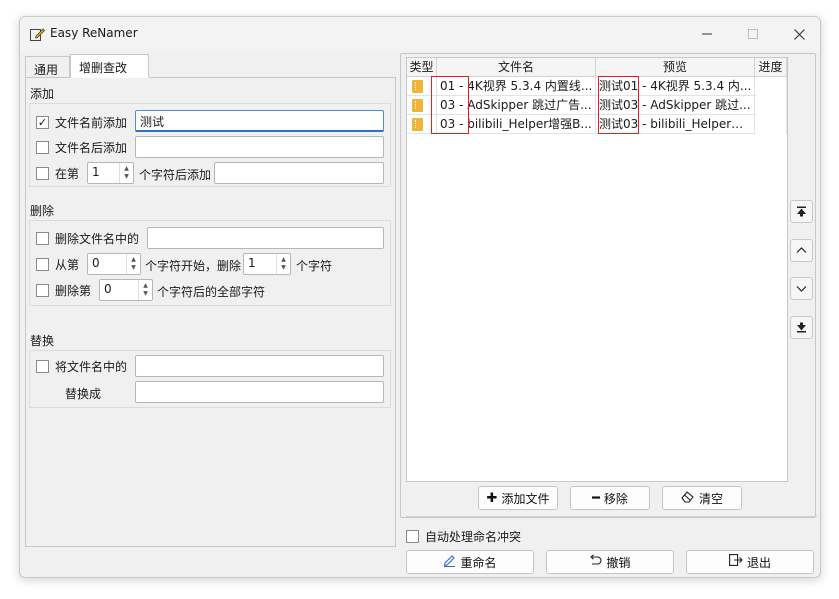 The width and height of the screenshot is (839, 599). I want to click on chevron-down-icon, so click(801, 289).